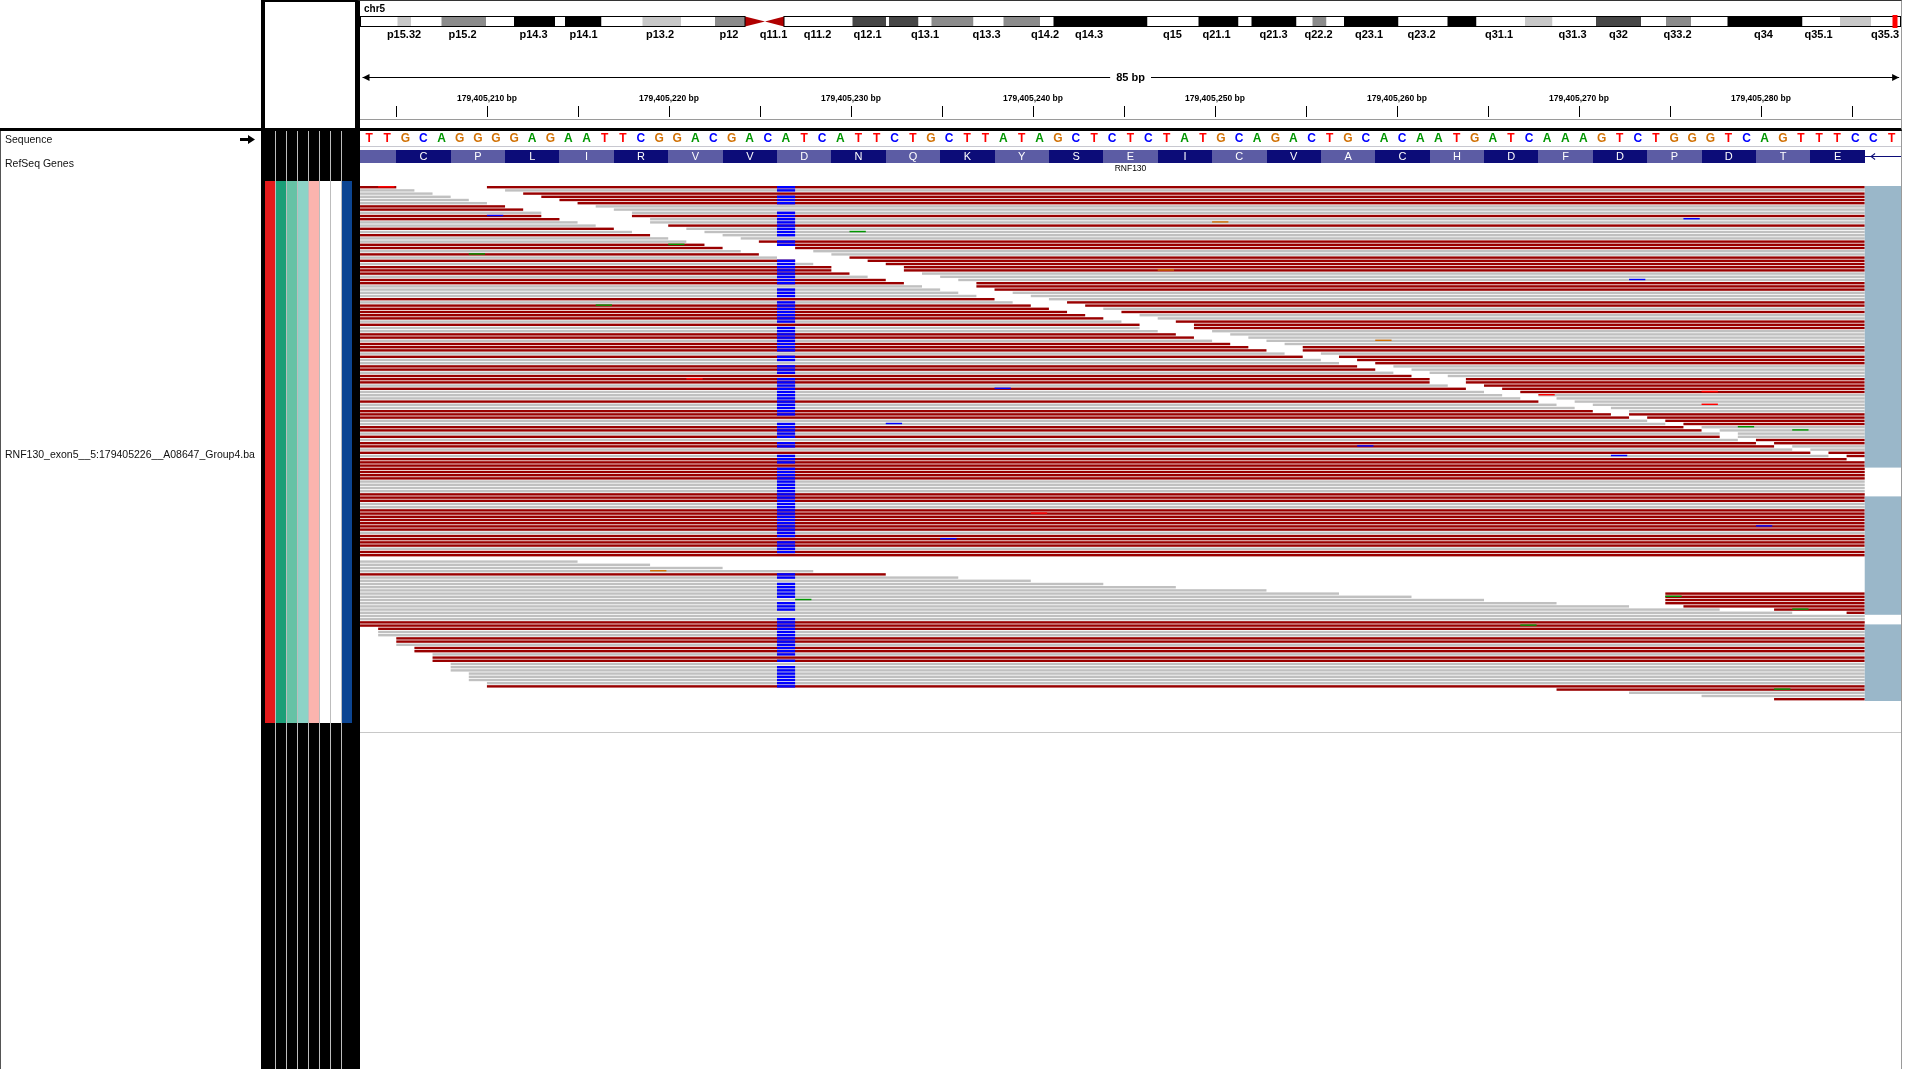  I want to click on band-label: q13.1, so click(925, 34).